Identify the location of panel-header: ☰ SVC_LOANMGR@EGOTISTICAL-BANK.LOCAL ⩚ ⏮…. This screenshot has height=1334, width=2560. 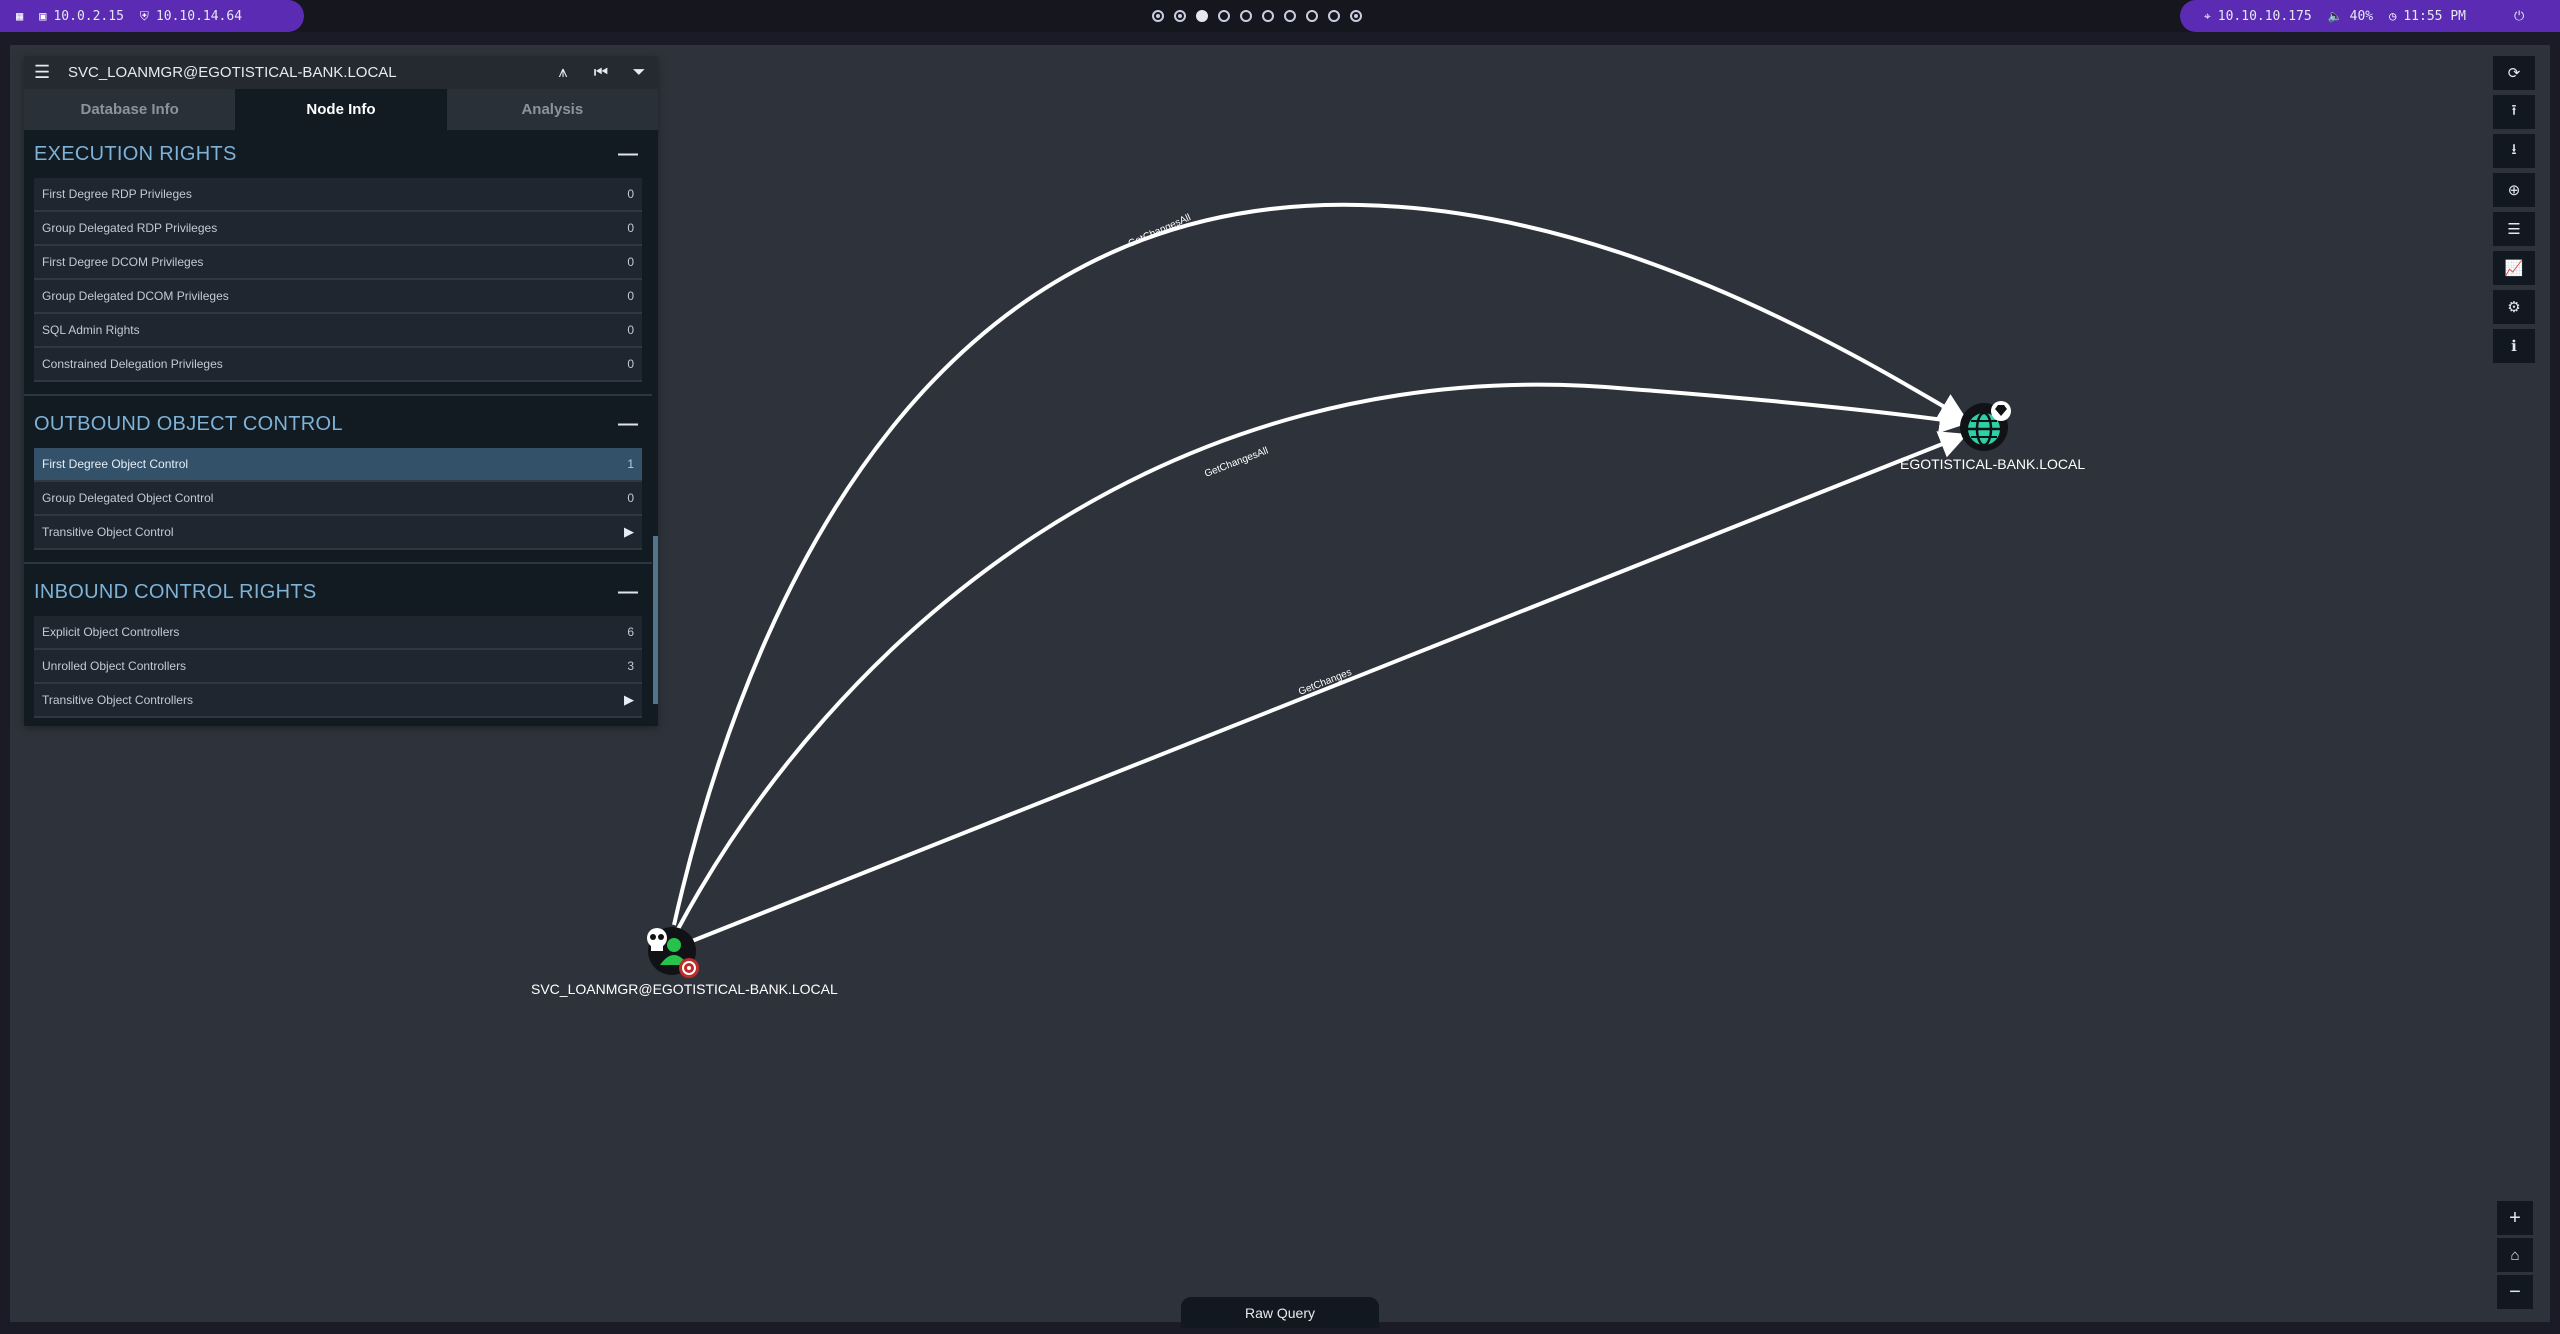
(341, 72).